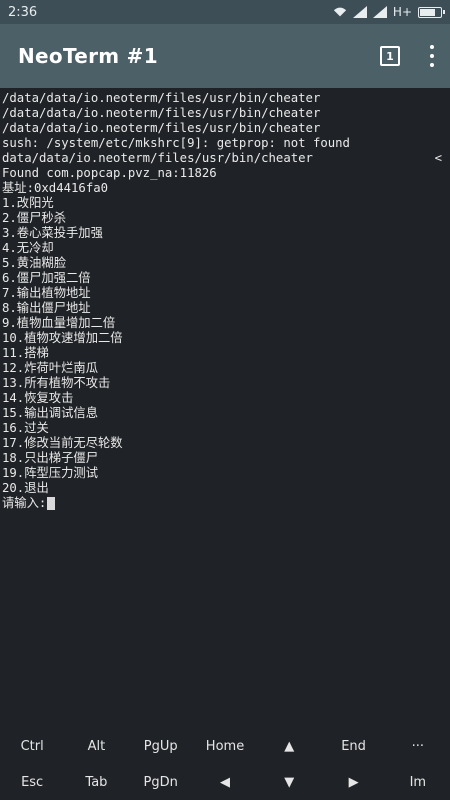  Describe the element at coordinates (225, 503) in the screenshot. I see `input-prompt: 请输入:` at that location.